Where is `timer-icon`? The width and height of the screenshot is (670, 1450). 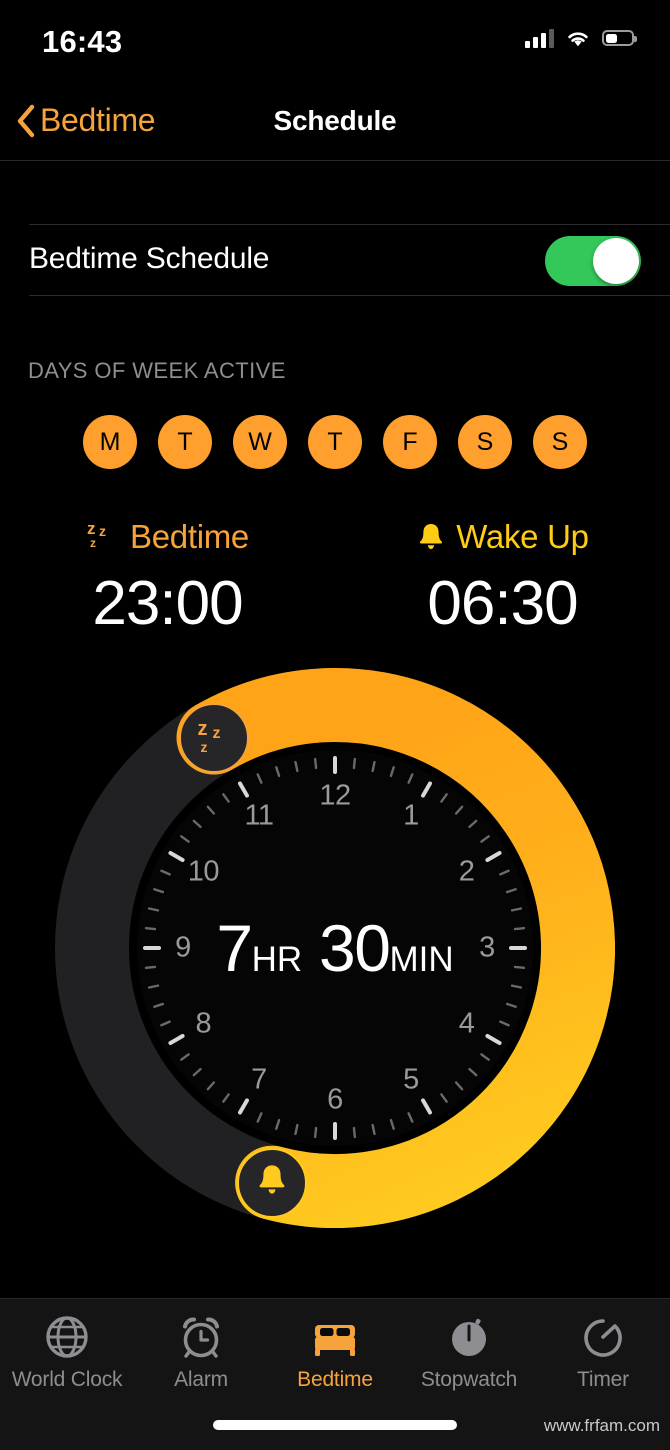
timer-icon is located at coordinates (603, 1337).